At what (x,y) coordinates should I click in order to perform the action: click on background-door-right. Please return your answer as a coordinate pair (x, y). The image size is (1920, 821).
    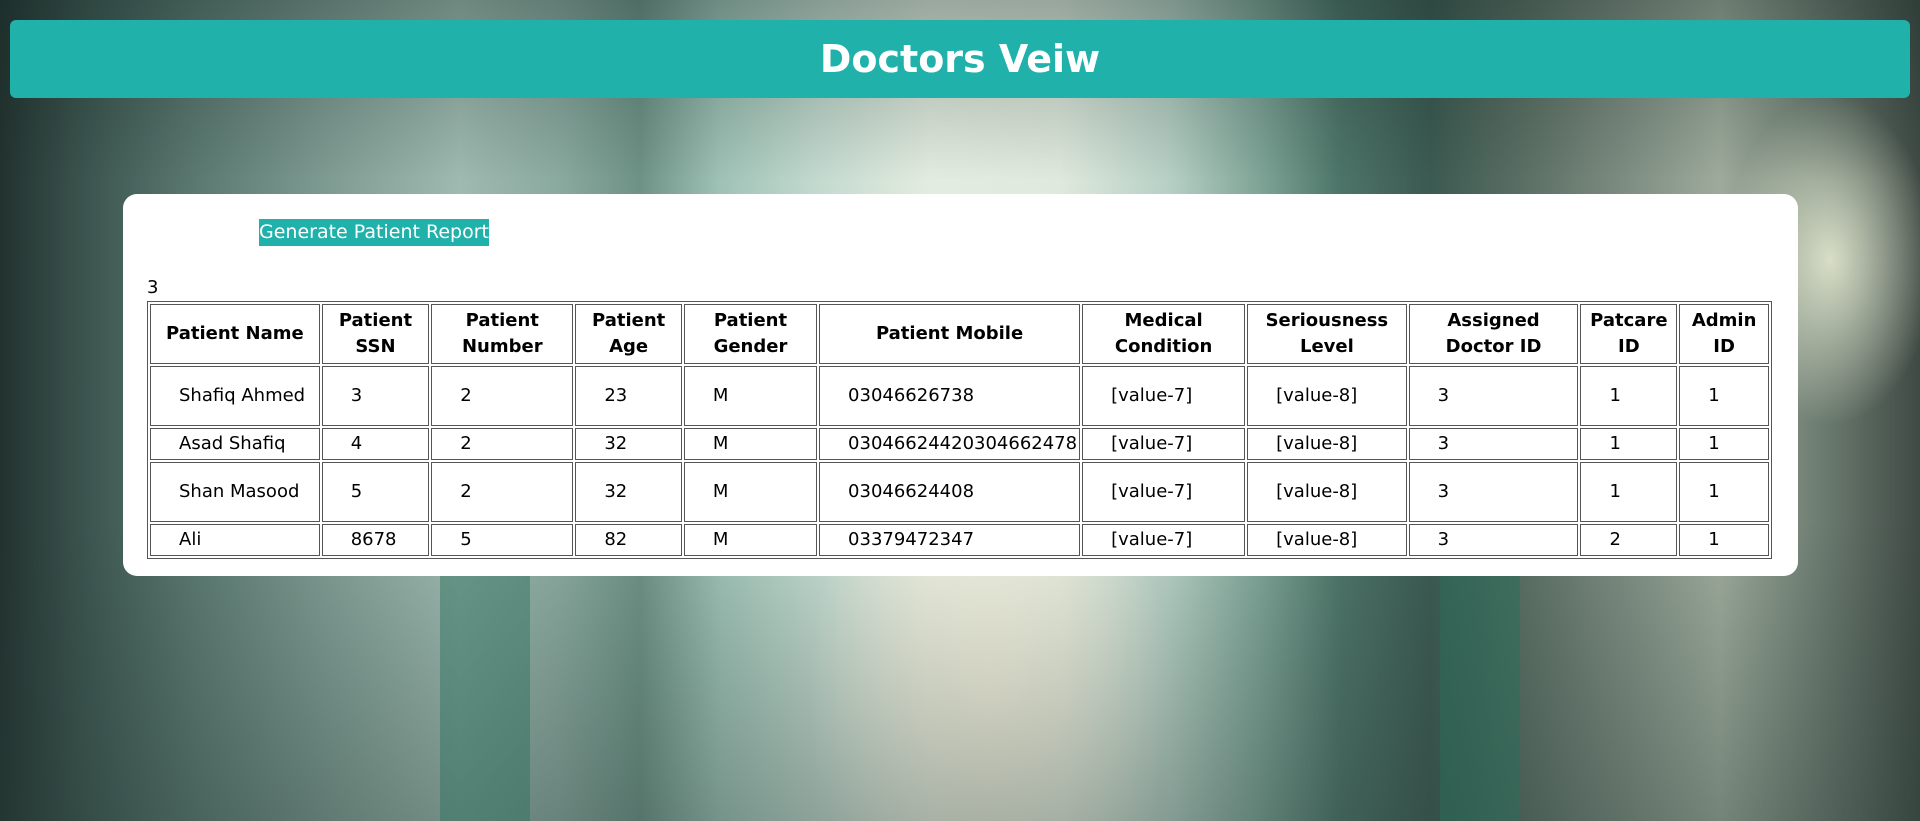
    Looking at the image, I should click on (1480, 690).